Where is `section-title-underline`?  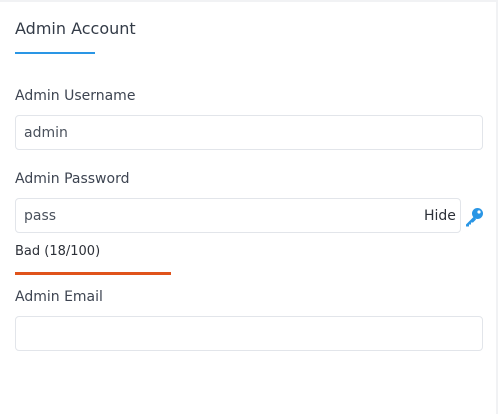
section-title-underline is located at coordinates (55, 53).